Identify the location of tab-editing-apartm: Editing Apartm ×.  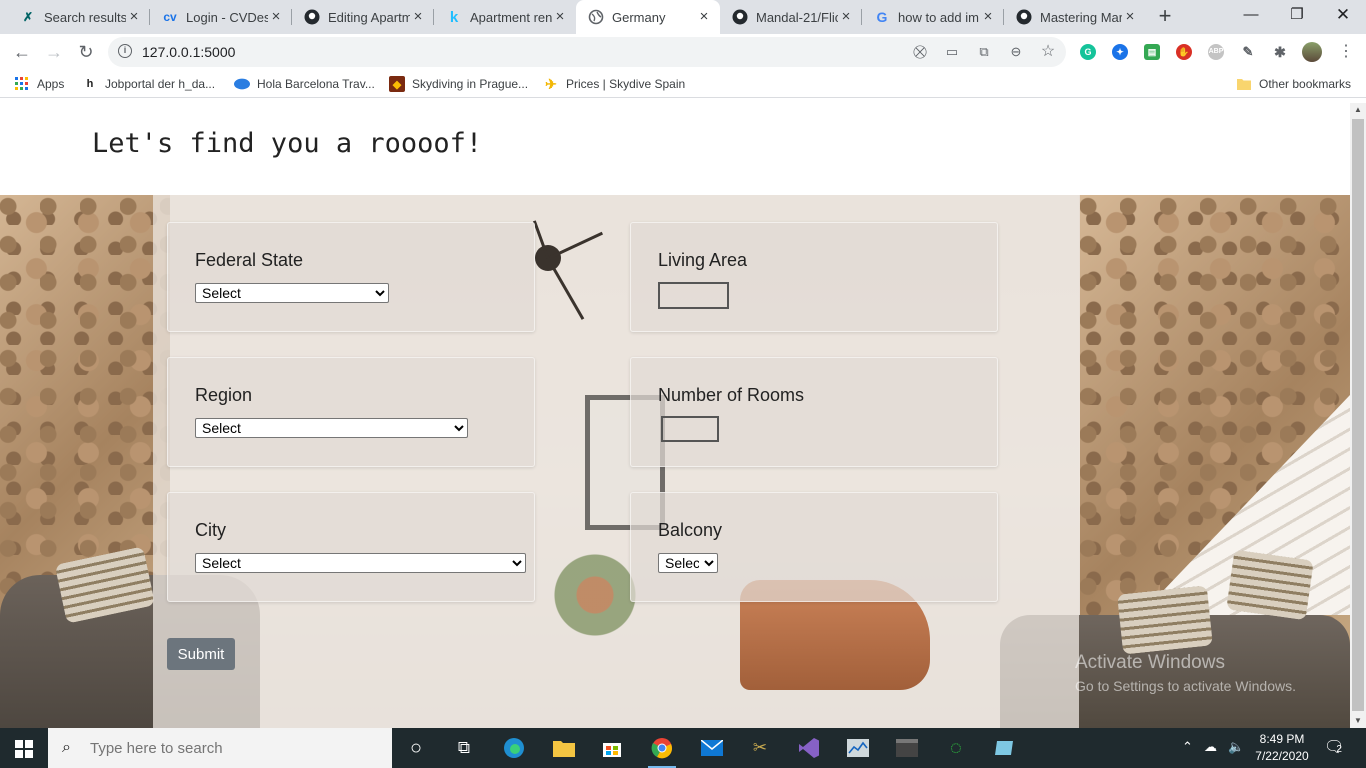
(363, 17).